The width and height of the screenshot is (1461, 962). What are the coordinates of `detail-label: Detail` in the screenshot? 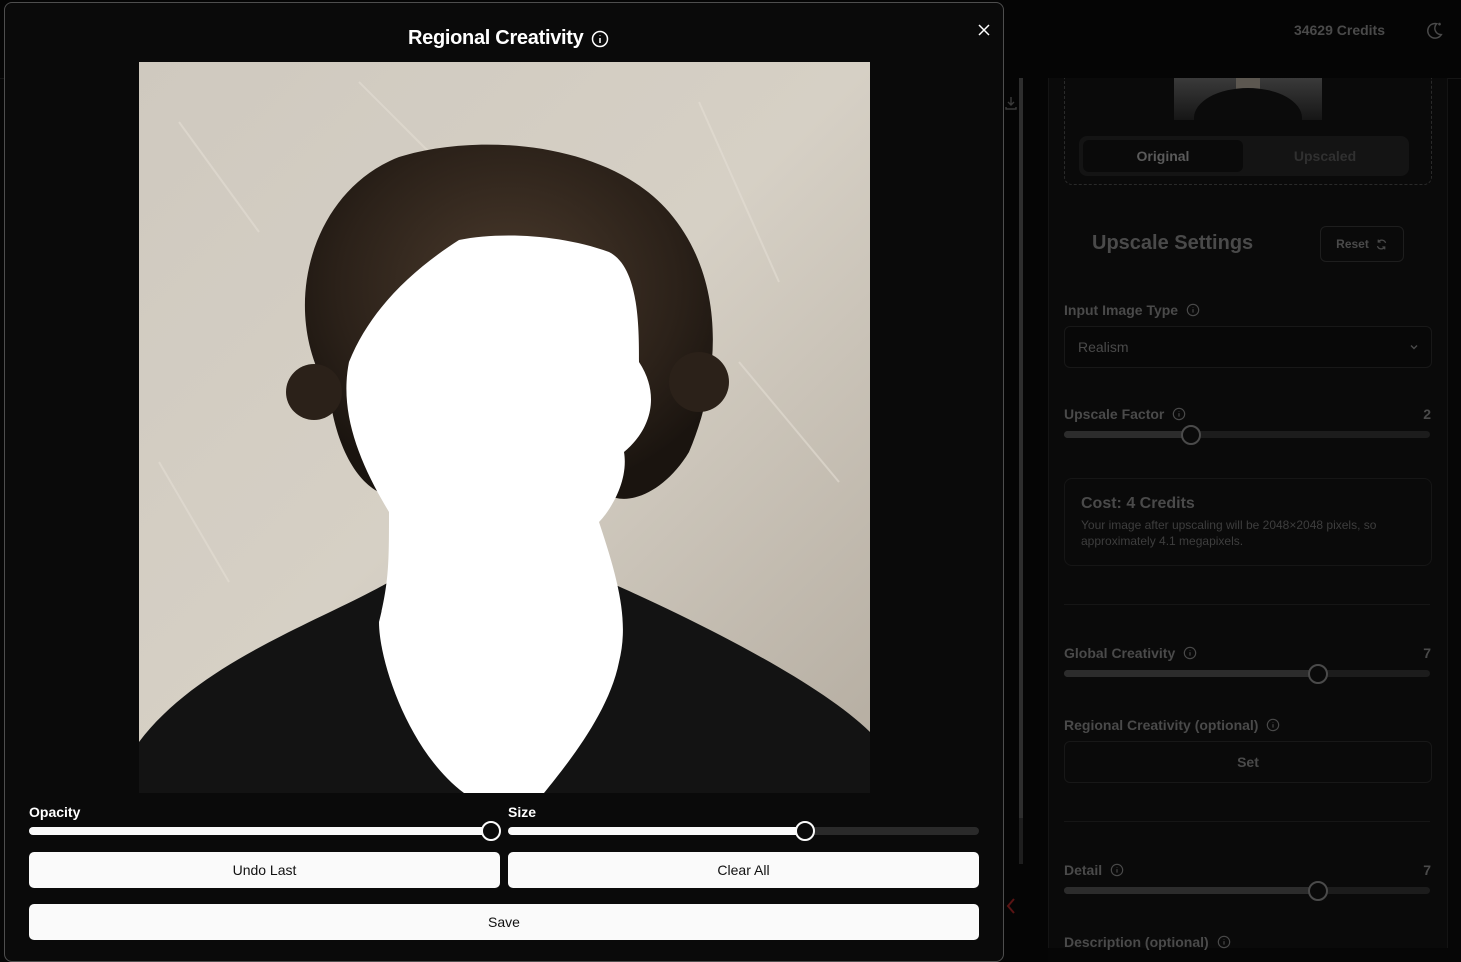 It's located at (1094, 870).